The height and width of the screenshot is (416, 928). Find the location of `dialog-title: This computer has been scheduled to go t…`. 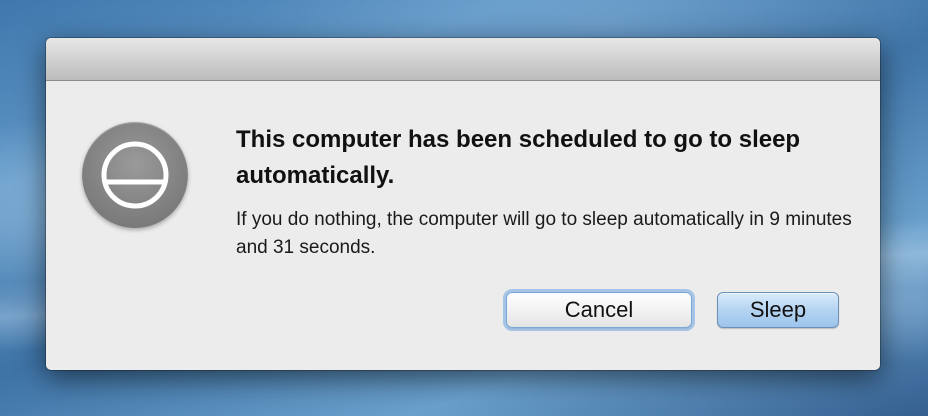

dialog-title: This computer has been scheduled to go t… is located at coordinates (518, 157).